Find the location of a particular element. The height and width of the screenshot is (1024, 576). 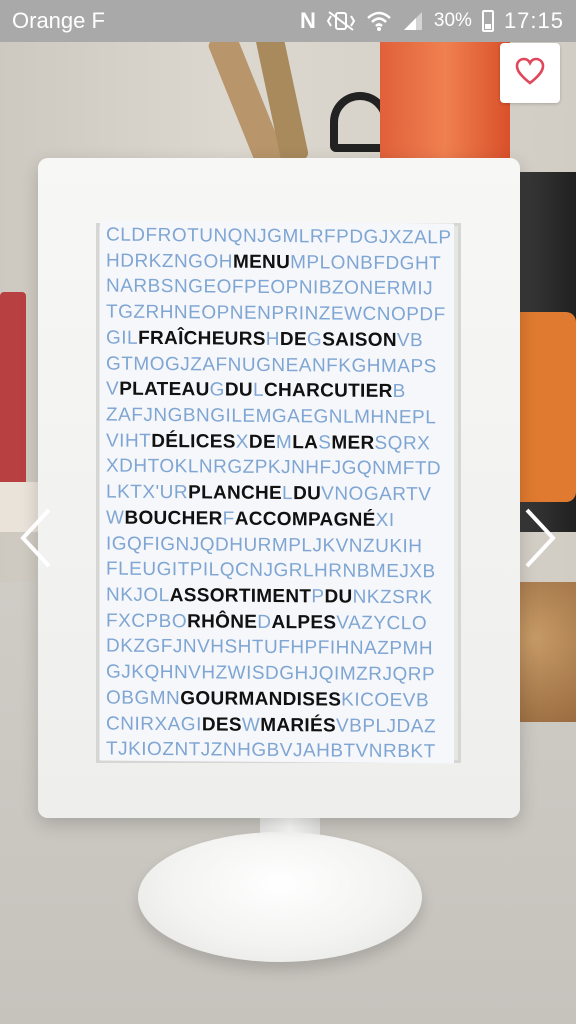

clock-time: 17:15 is located at coordinates (533, 20).